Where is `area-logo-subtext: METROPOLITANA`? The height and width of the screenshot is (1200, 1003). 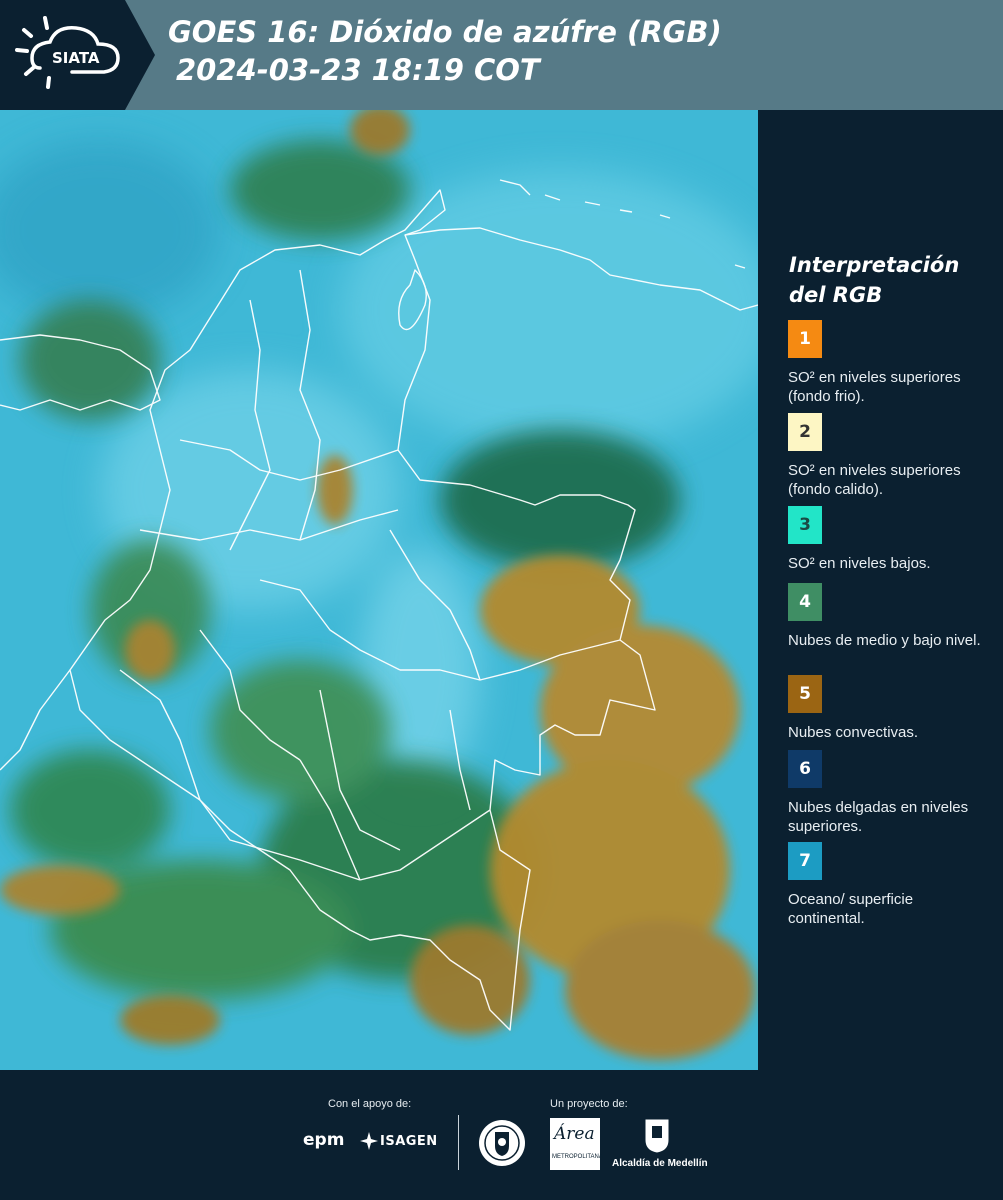 area-logo-subtext: METROPOLITANA is located at coordinates (577, 1157).